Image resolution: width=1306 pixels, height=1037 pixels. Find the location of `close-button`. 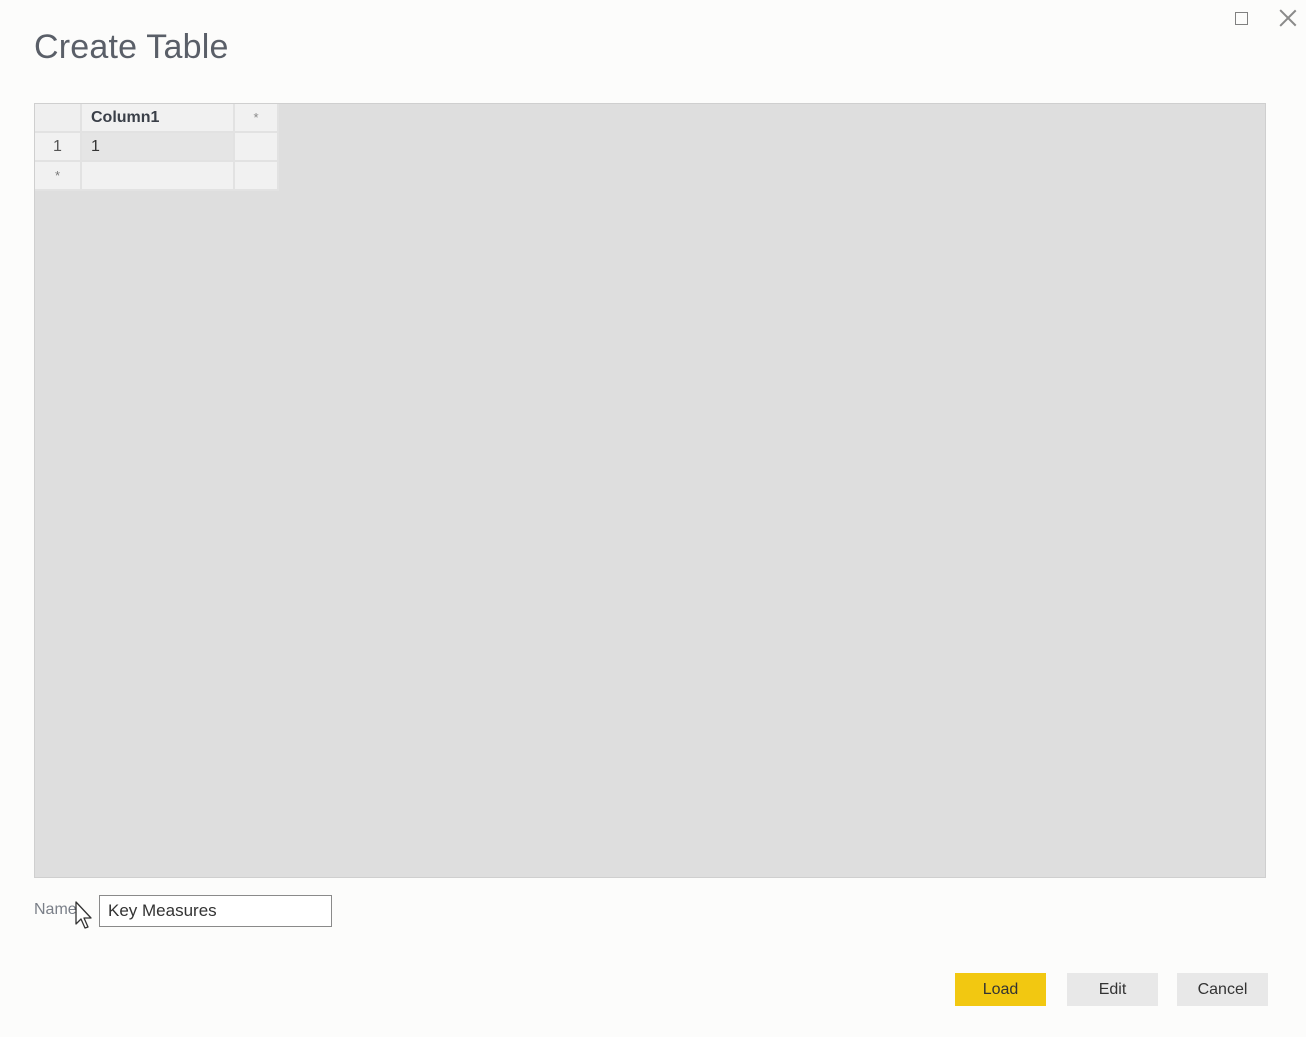

close-button is located at coordinates (1288, 18).